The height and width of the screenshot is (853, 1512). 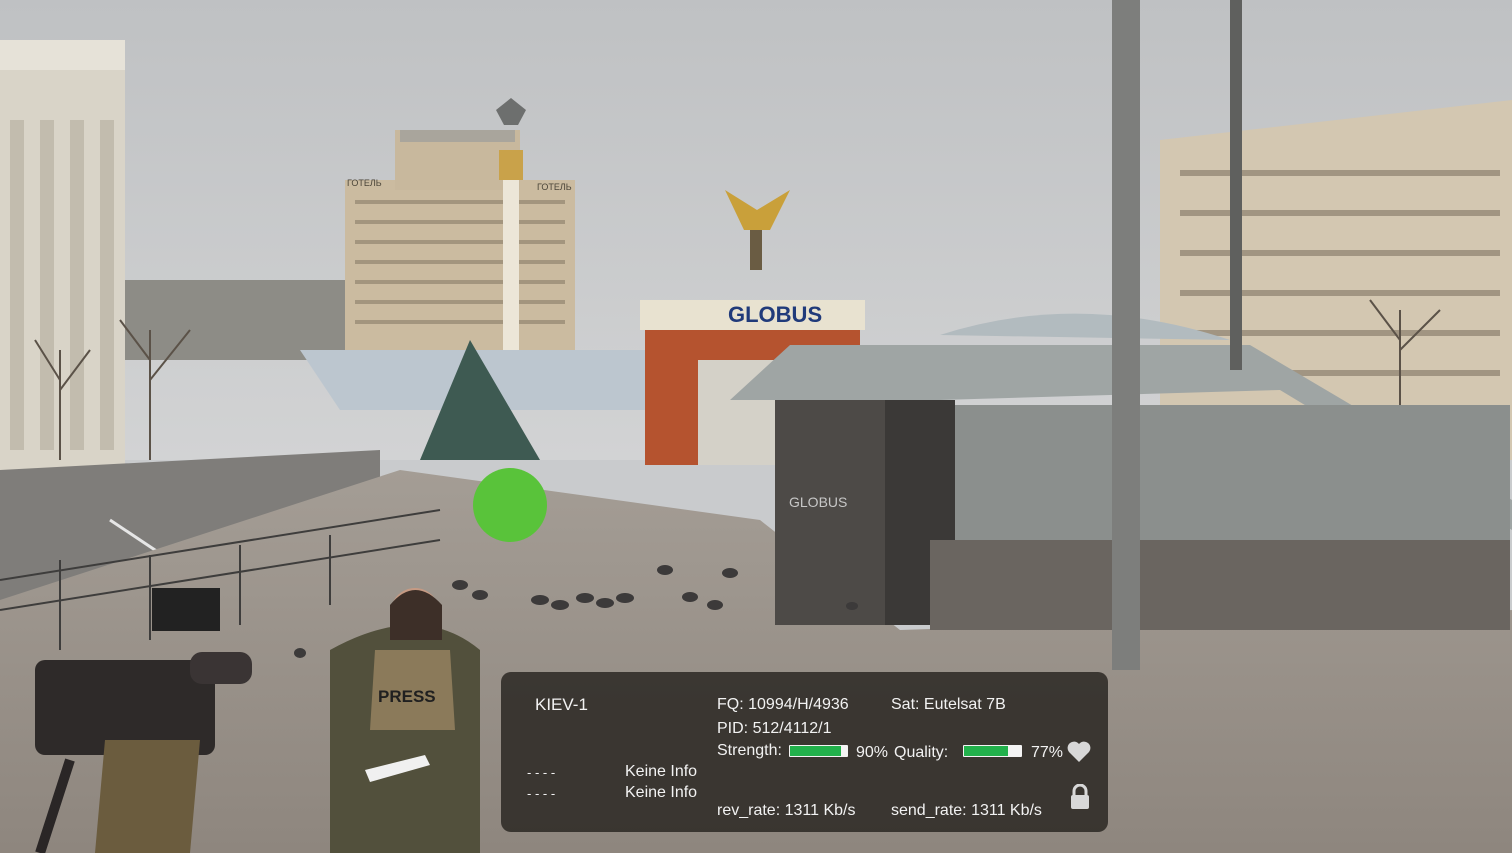 I want to click on frequency-info: FQ: 10994/H/4936, so click(x=783, y=705).